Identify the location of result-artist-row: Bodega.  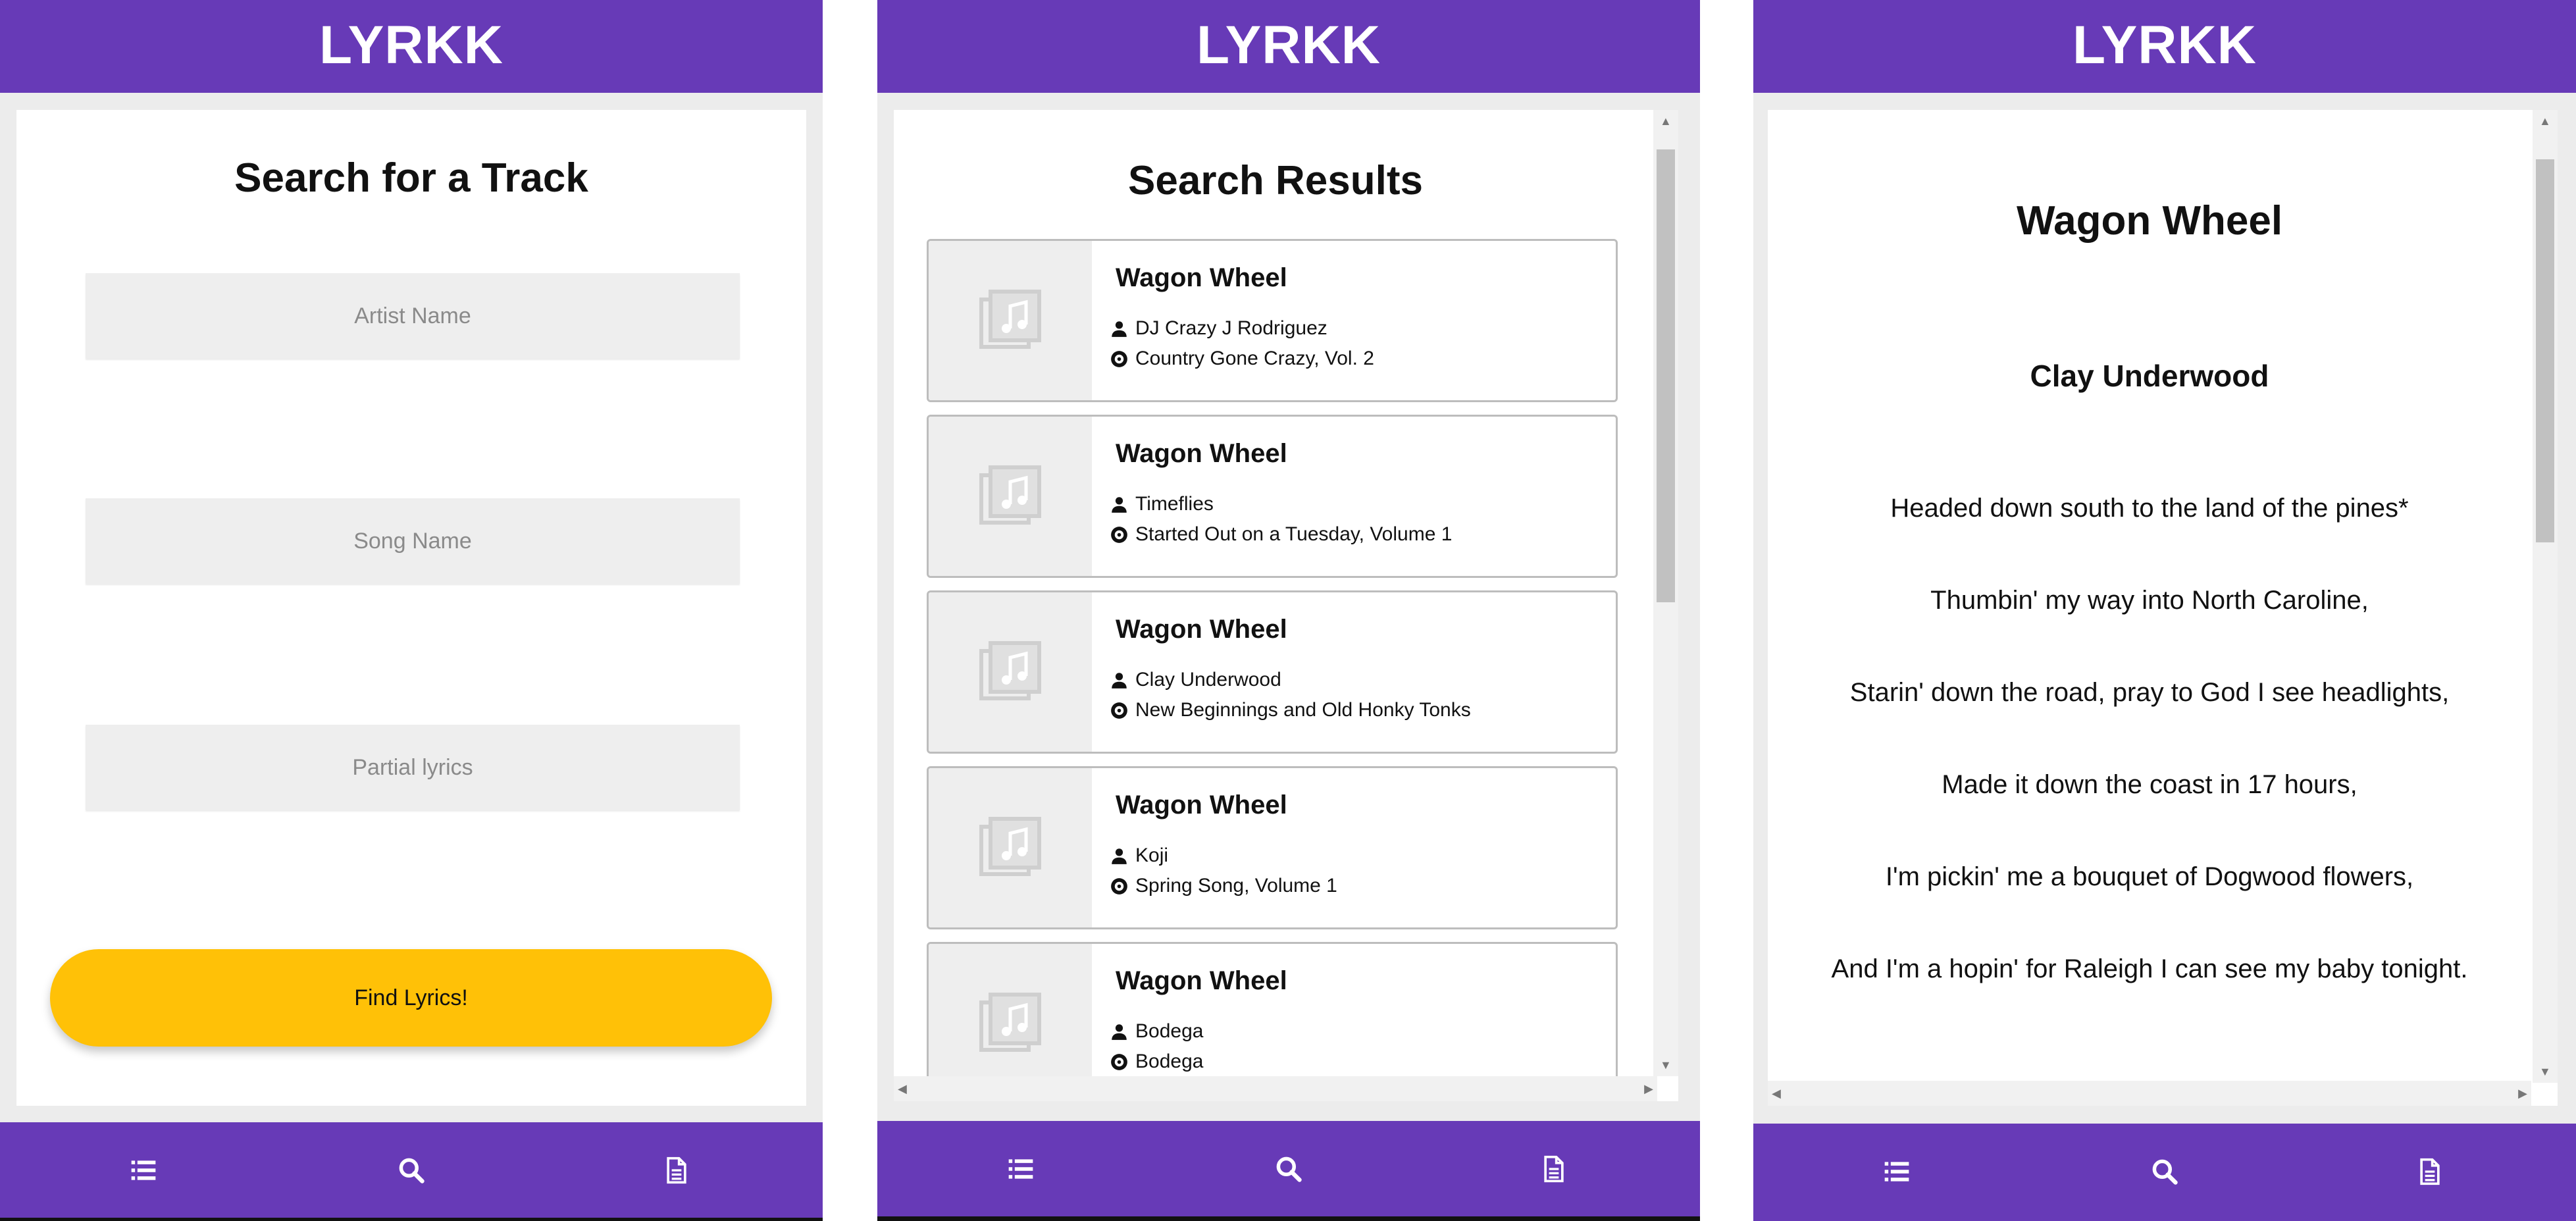
(1156, 1031).